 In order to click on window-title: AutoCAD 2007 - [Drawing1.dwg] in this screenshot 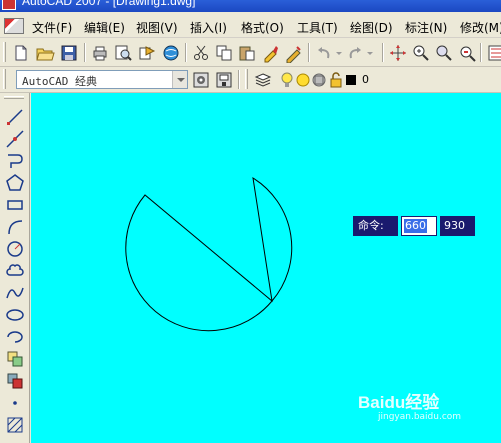, I will do `click(109, 4)`.